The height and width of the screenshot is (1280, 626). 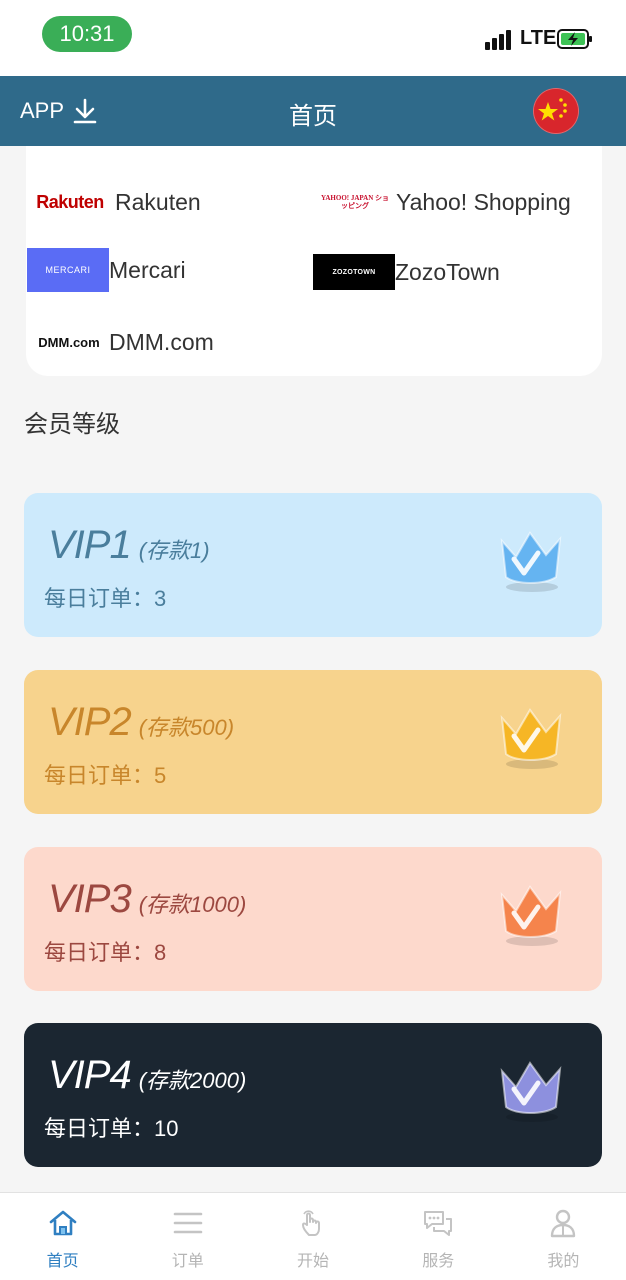 I want to click on vip-card-1: VIP1 (存款1) 每日订单：3, so click(x=313, y=565).